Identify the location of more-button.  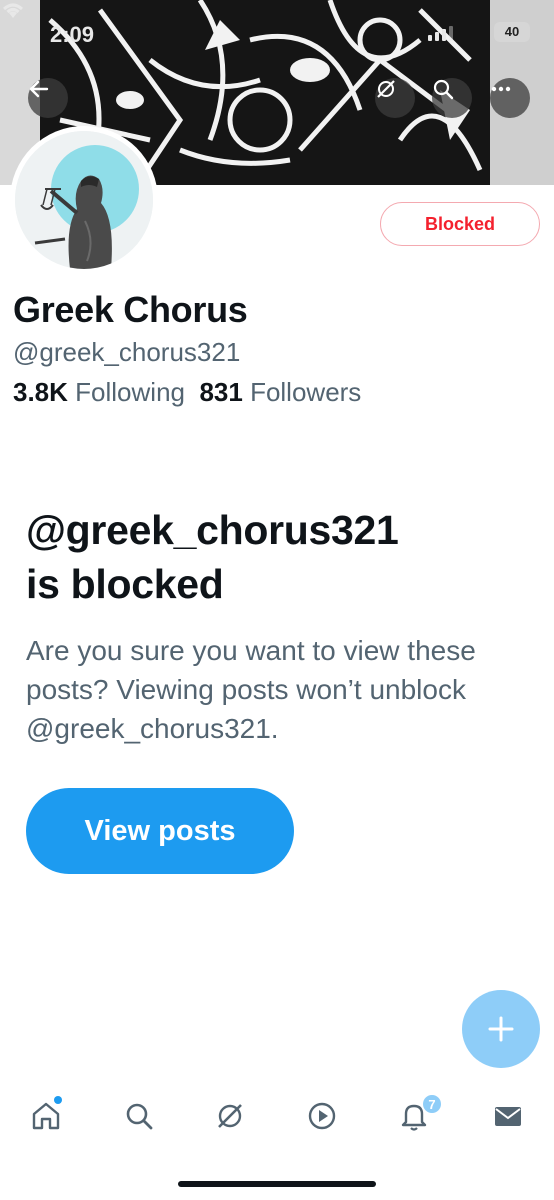
(510, 98).